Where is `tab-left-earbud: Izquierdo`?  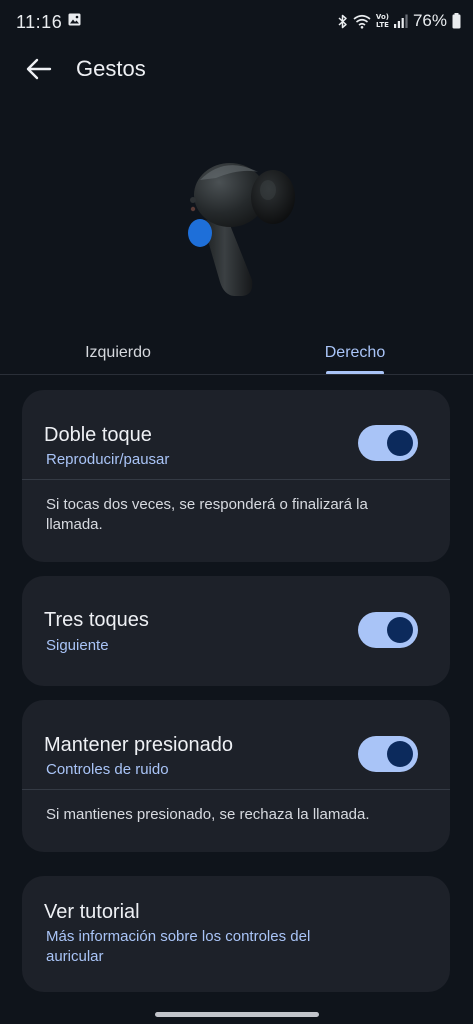
tab-left-earbud: Izquierdo is located at coordinates (118, 353).